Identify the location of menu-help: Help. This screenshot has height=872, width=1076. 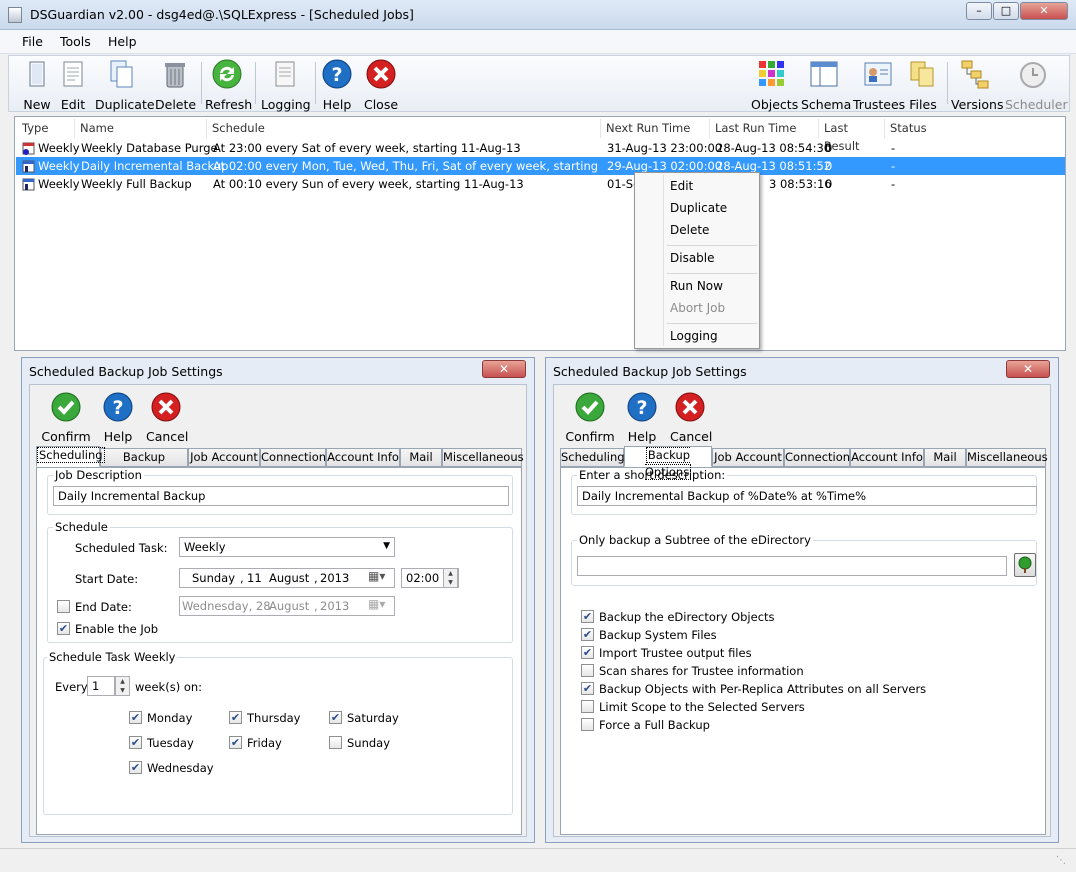
(122, 41).